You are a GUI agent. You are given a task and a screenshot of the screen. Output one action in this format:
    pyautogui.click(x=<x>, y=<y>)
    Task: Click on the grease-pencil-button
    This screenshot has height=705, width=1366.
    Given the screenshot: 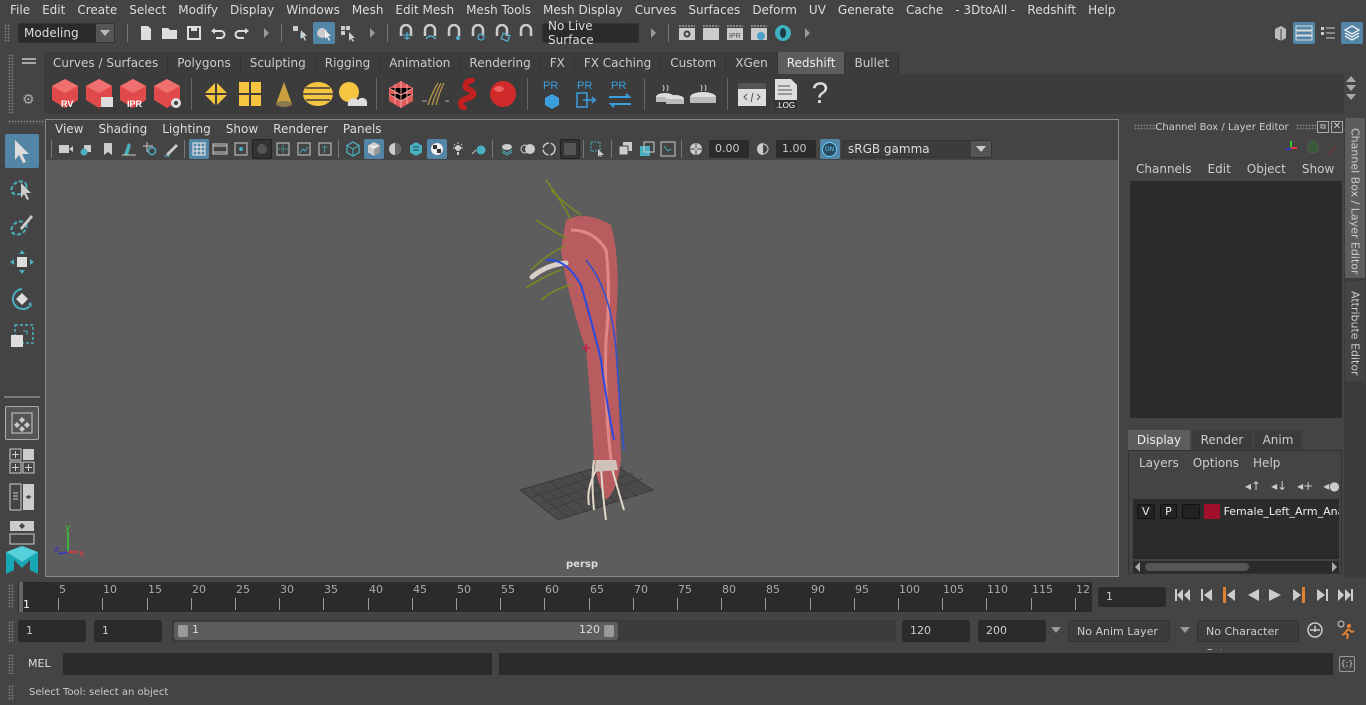 What is the action you would take?
    pyautogui.click(x=171, y=149)
    